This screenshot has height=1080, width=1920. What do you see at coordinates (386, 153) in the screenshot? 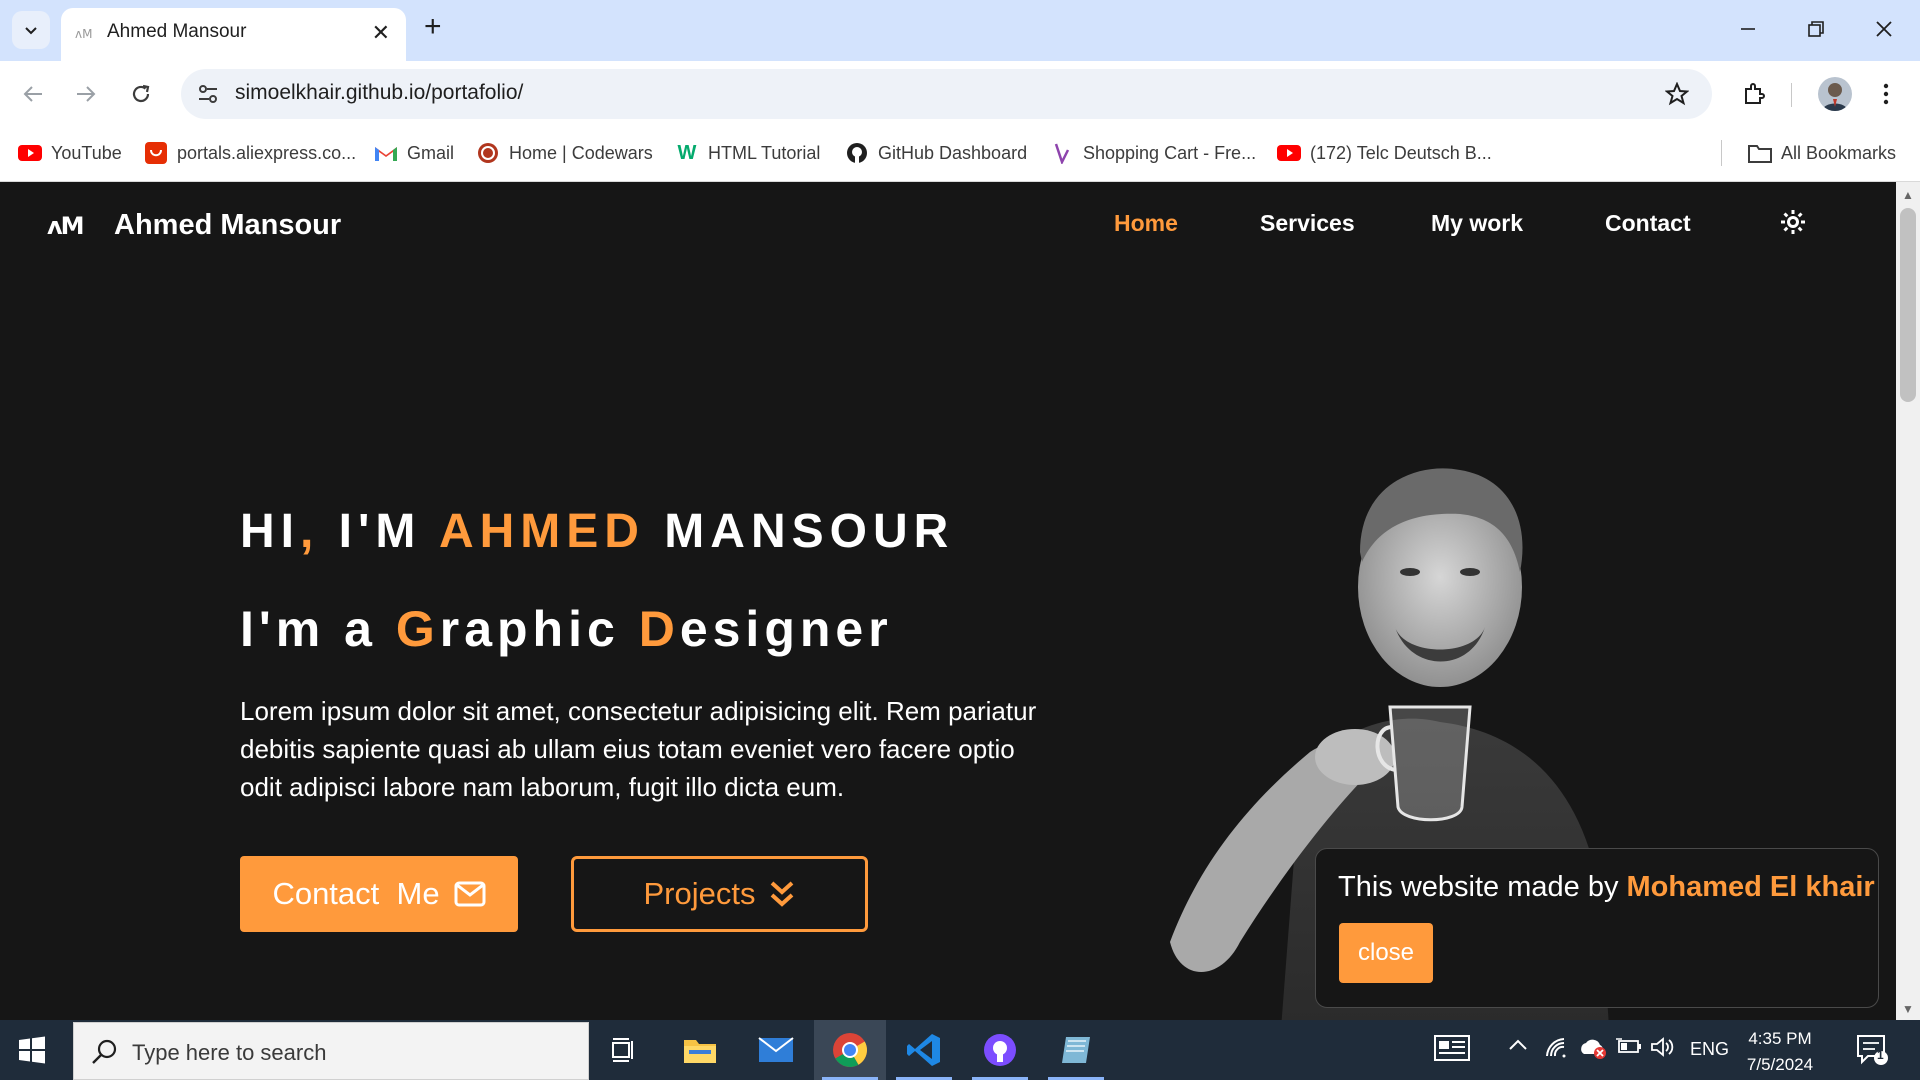
I see `gmail-icon` at bounding box center [386, 153].